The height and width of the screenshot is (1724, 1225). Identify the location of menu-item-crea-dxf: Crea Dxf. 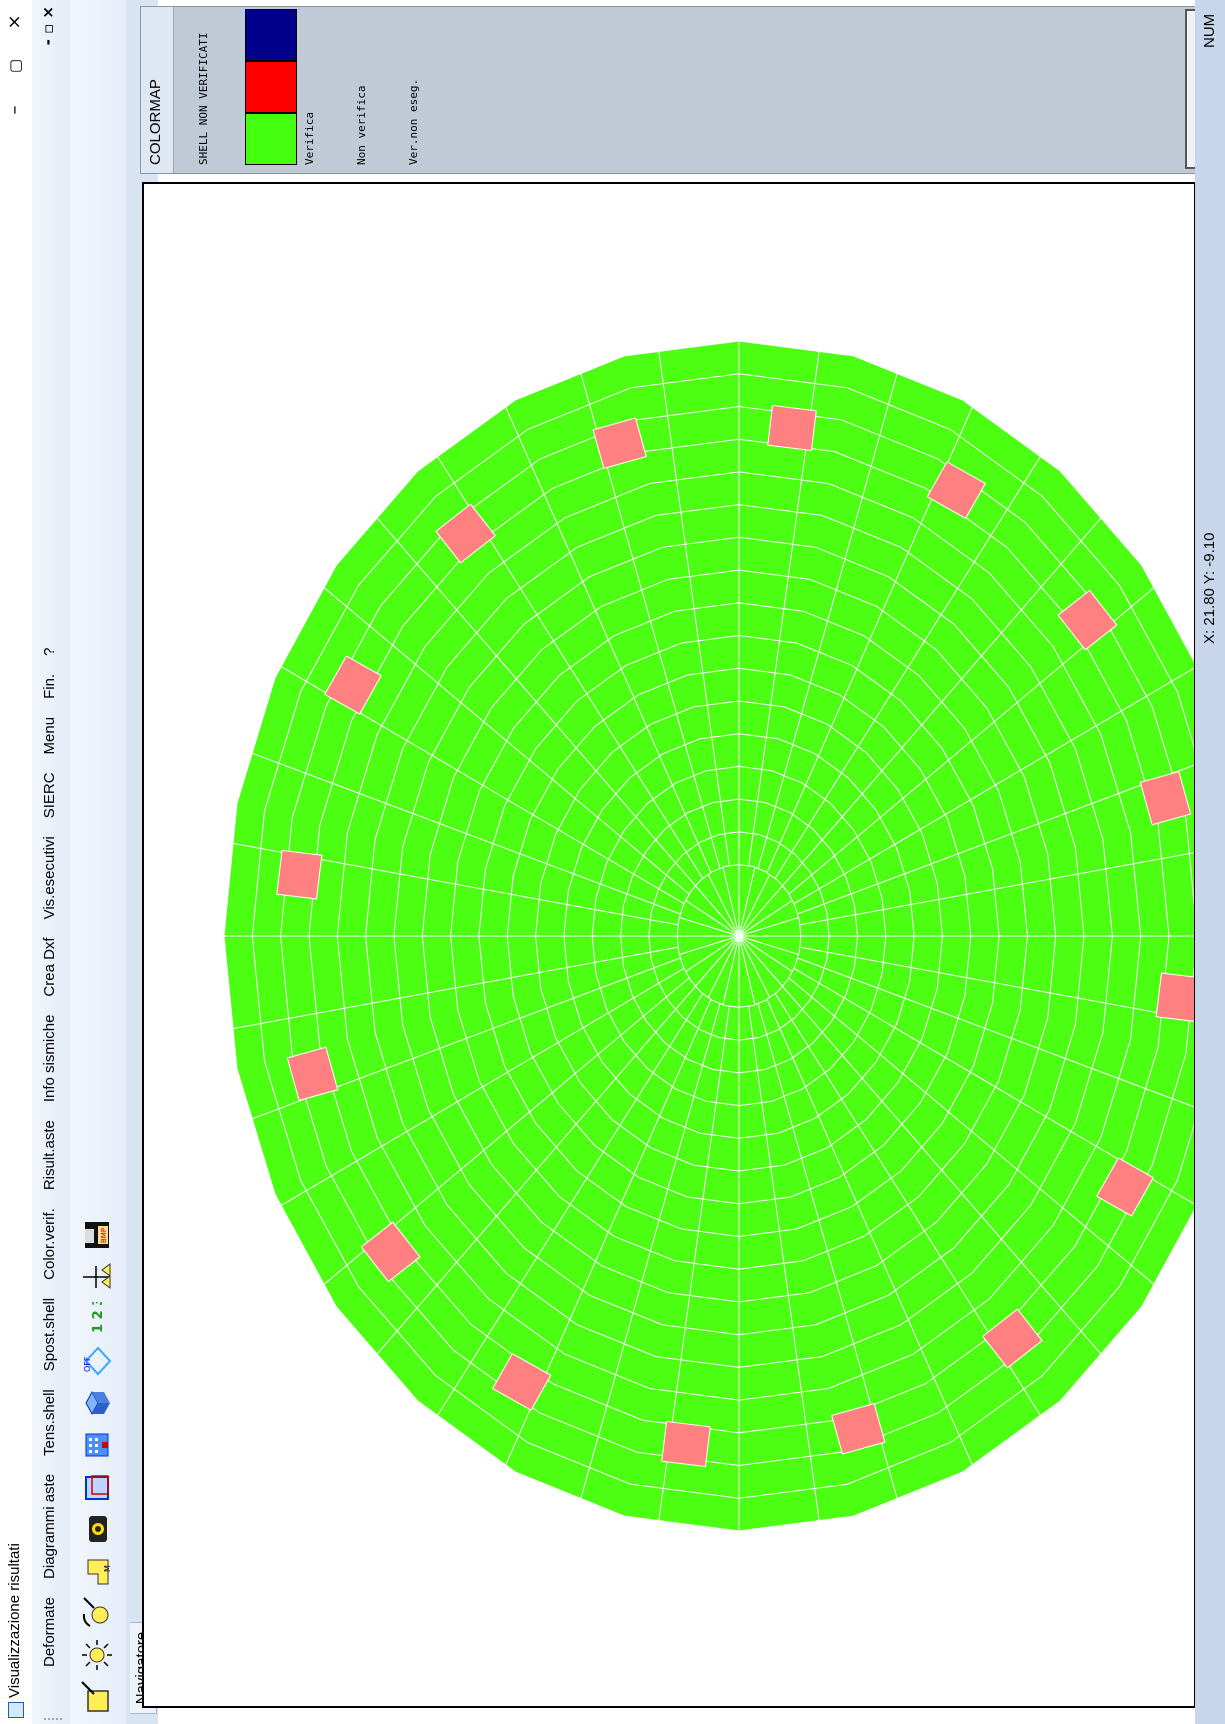
(49, 966).